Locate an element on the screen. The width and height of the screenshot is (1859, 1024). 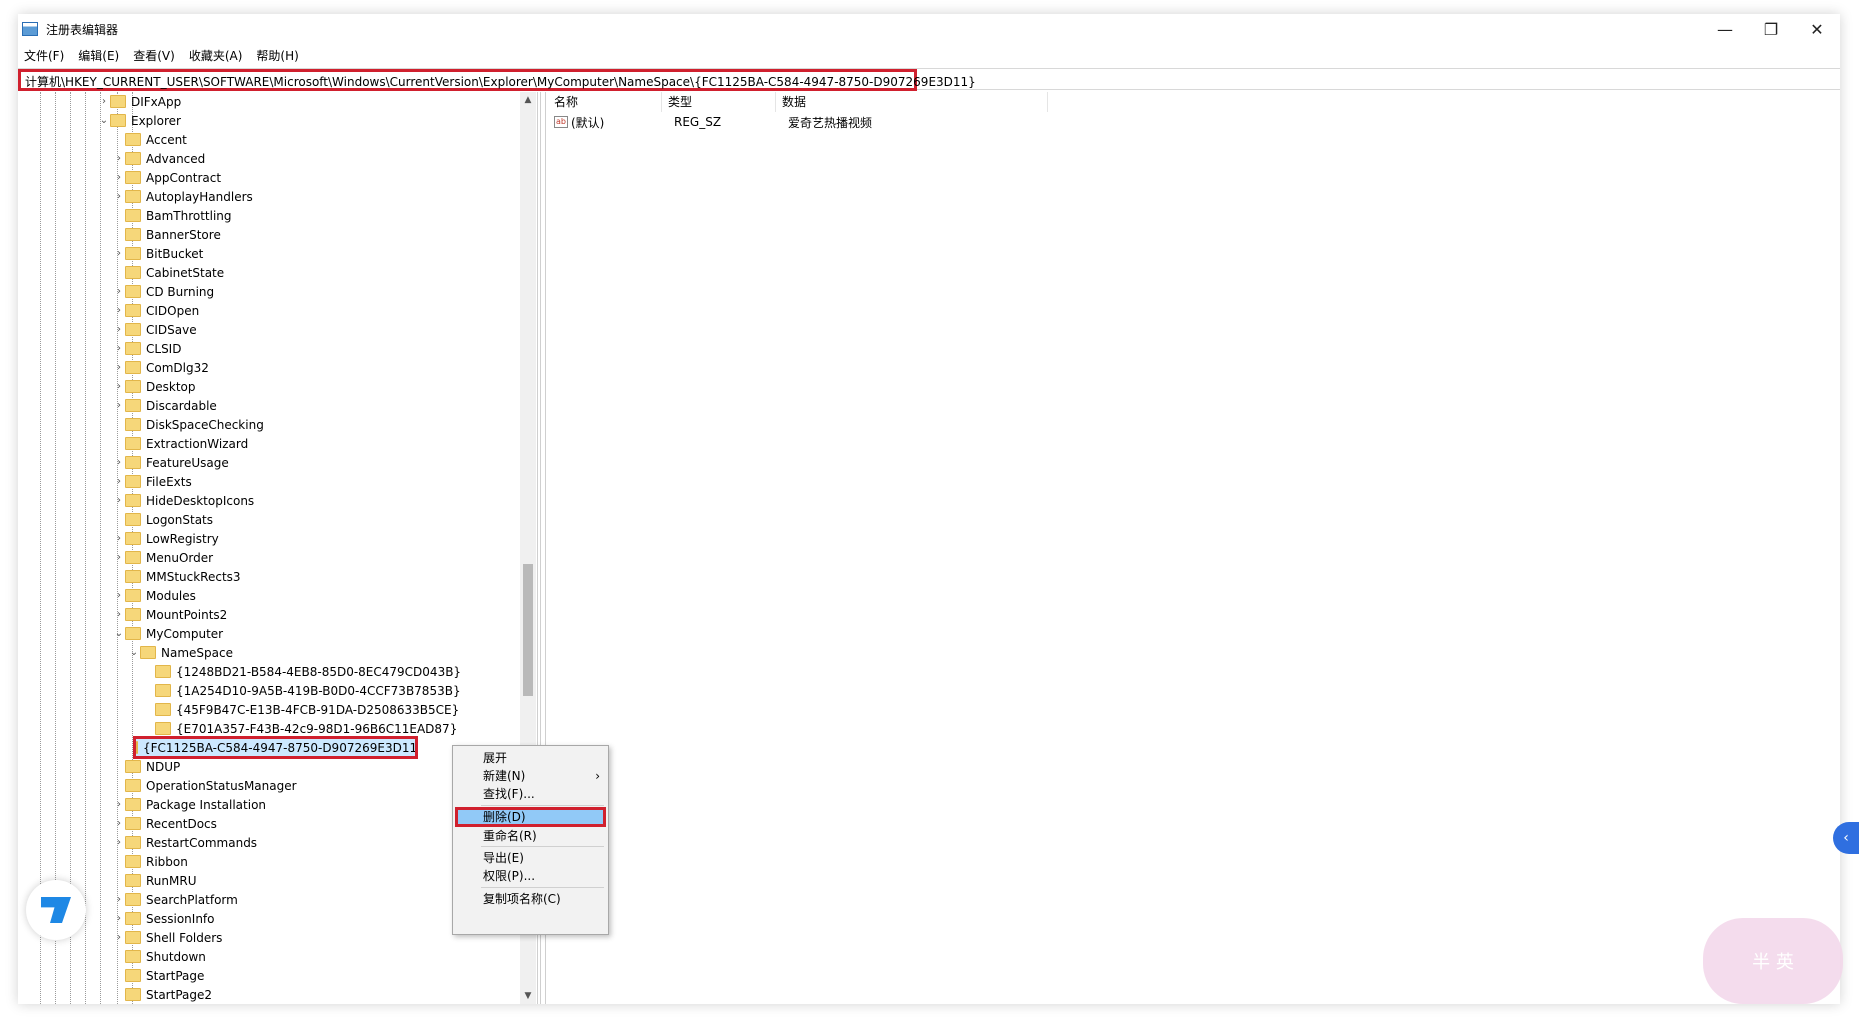
tree-item: ⌄ Explorer is located at coordinates (139, 120).